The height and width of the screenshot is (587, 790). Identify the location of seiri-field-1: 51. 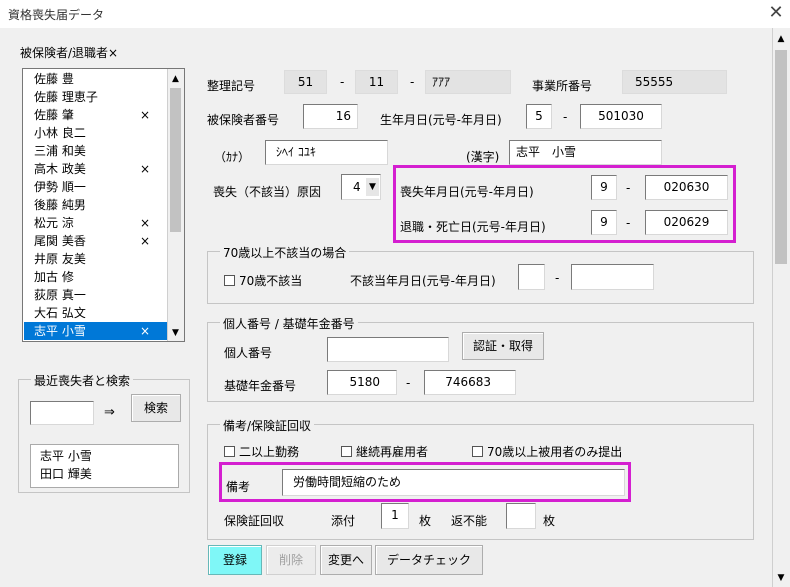
(305, 82).